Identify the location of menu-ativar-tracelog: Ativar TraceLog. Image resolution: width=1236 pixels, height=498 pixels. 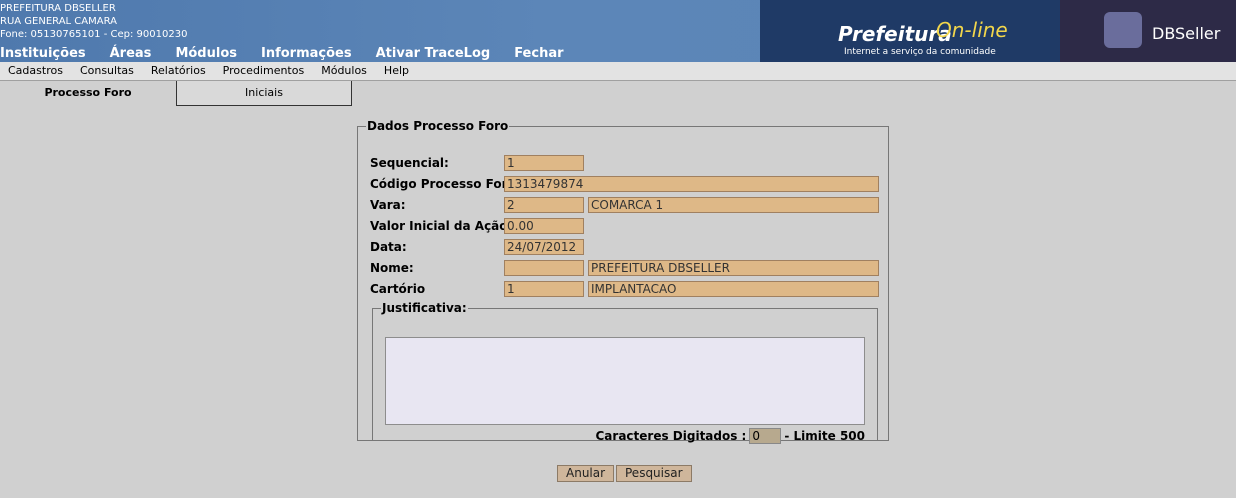
(433, 53).